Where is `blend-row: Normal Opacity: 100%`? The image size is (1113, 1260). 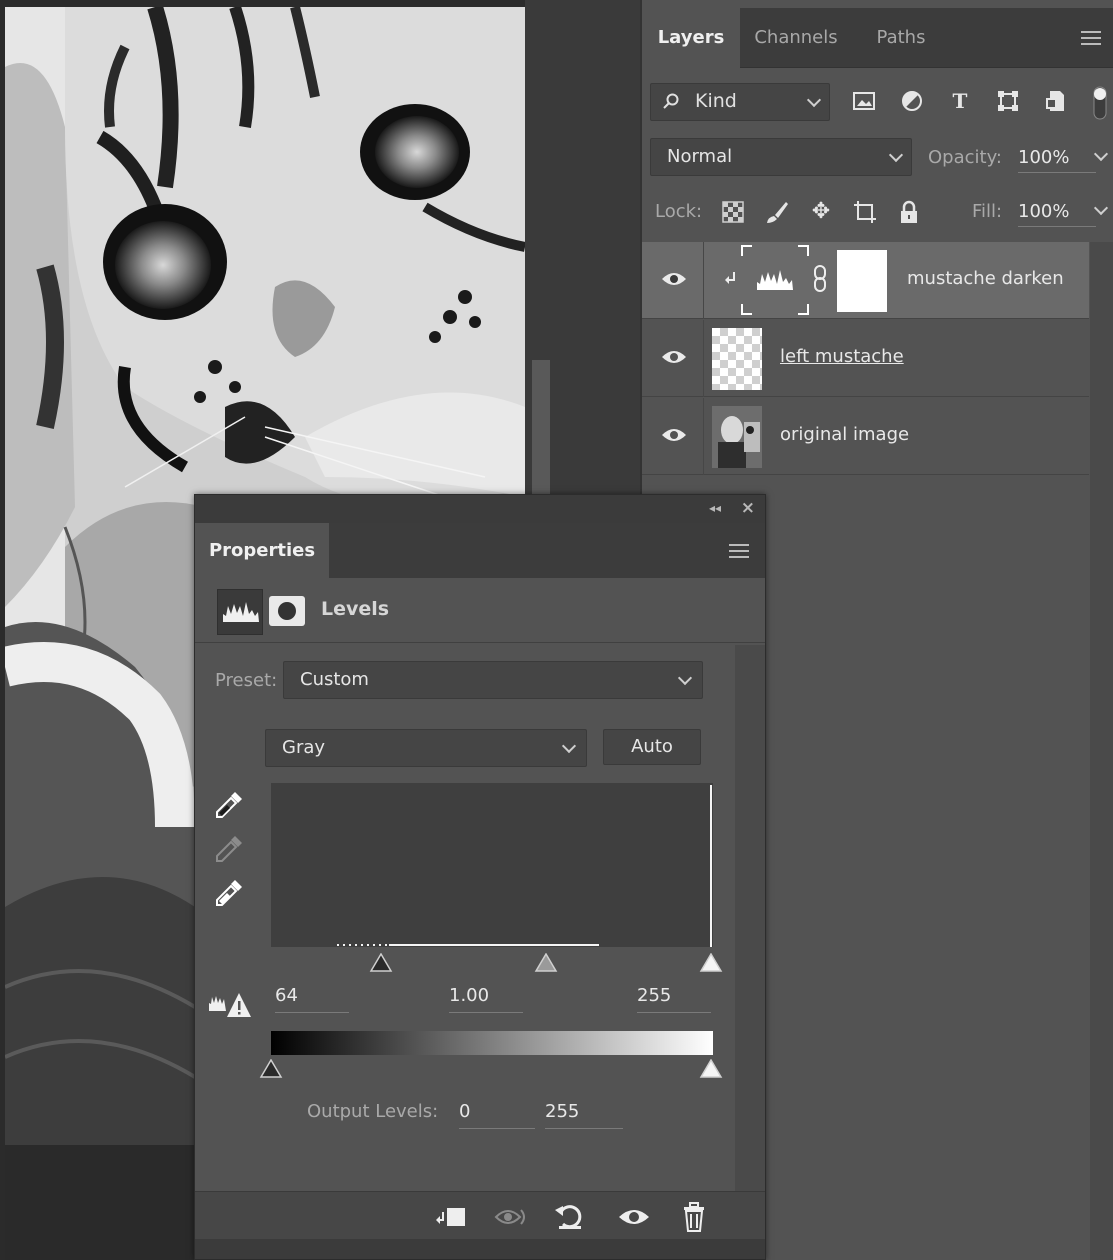
blend-row: Normal Opacity: 100% is located at coordinates (877, 157).